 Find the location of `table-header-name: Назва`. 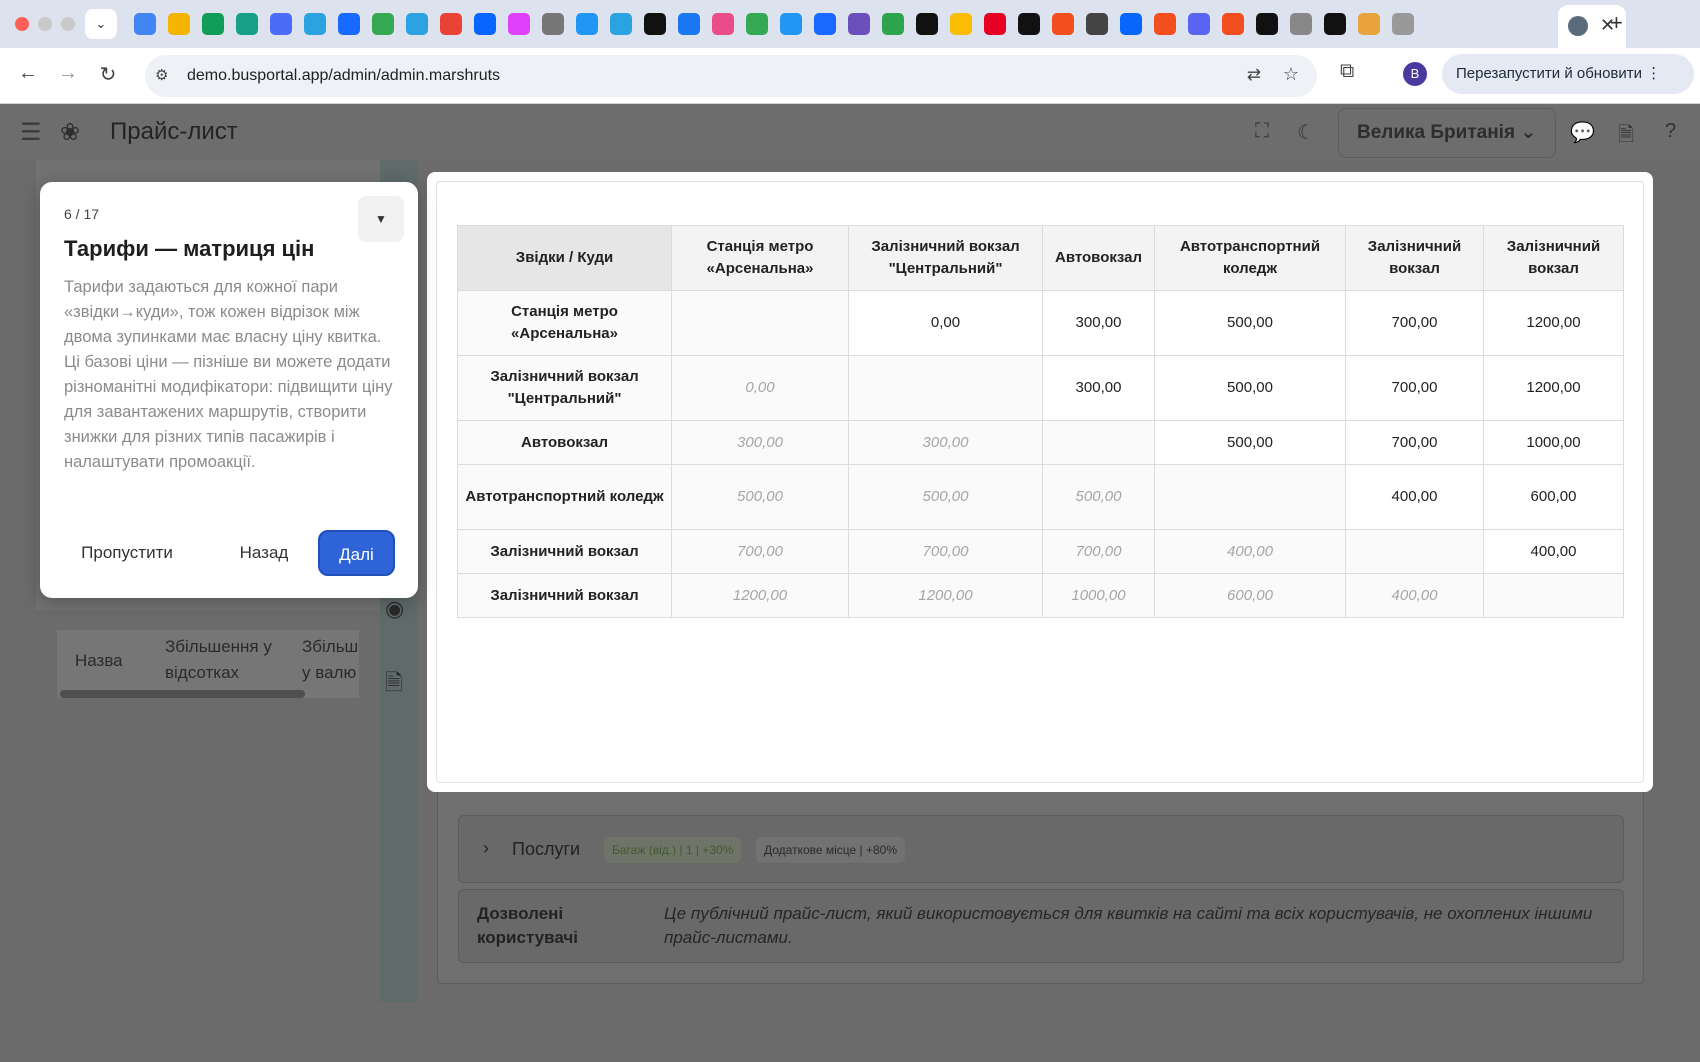

table-header-name: Назва is located at coordinates (99, 660).